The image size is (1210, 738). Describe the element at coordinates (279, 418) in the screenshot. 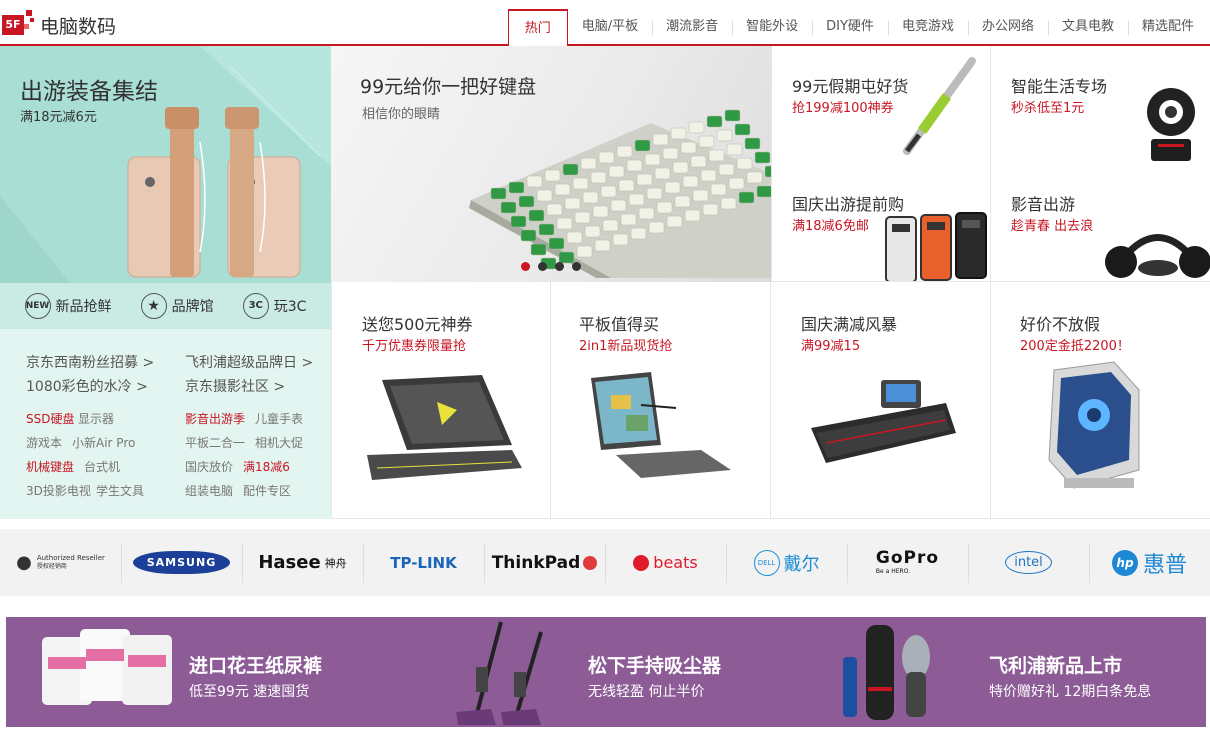

I see `link-kids-watch: 儿童手表` at that location.